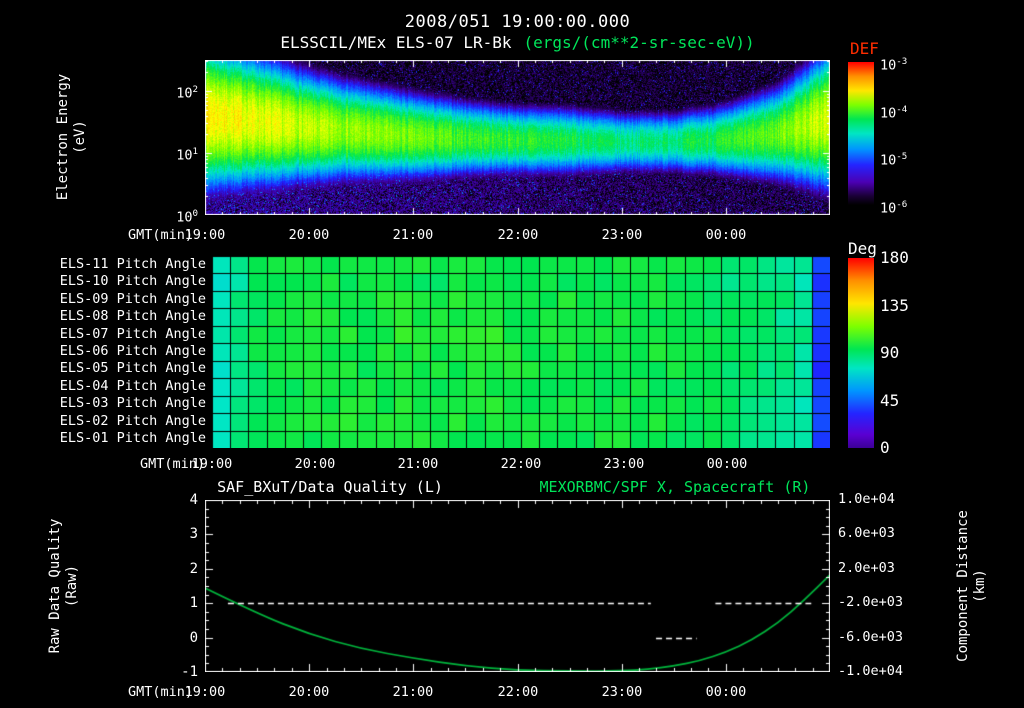 The height and width of the screenshot is (708, 1024). What do you see at coordinates (193, 569) in the screenshot?
I see `quality-tick: 2` at bounding box center [193, 569].